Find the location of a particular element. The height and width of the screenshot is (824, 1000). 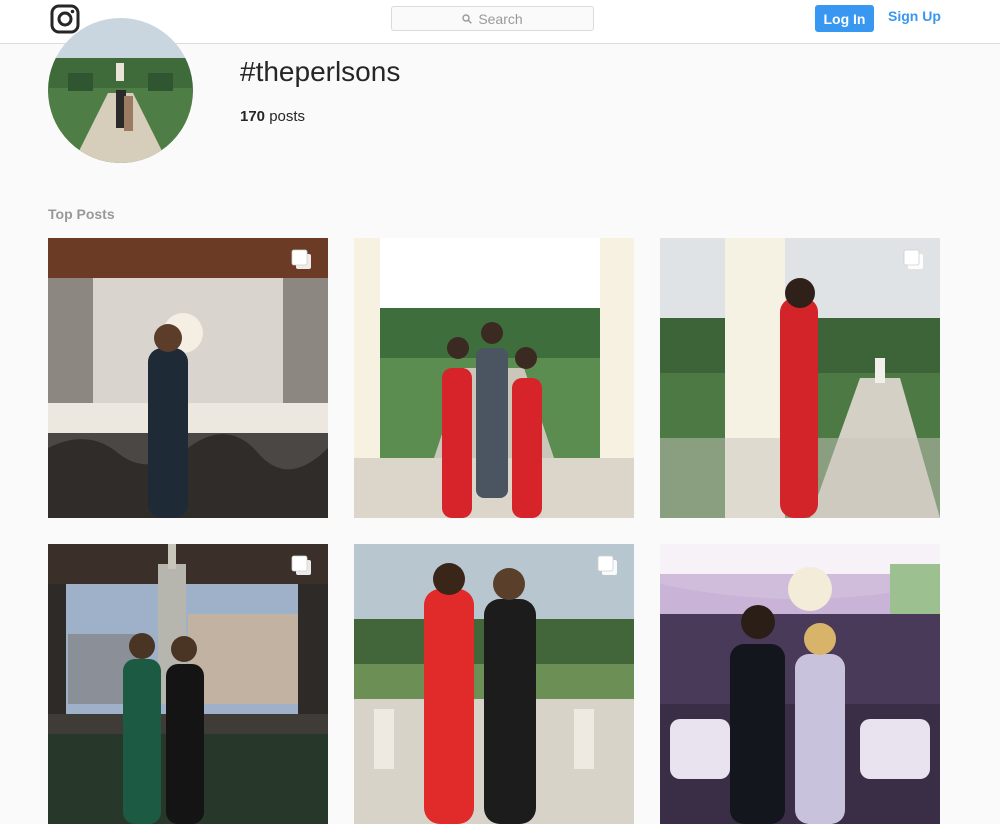

instagram-glyph-icon is located at coordinates (65, 19).